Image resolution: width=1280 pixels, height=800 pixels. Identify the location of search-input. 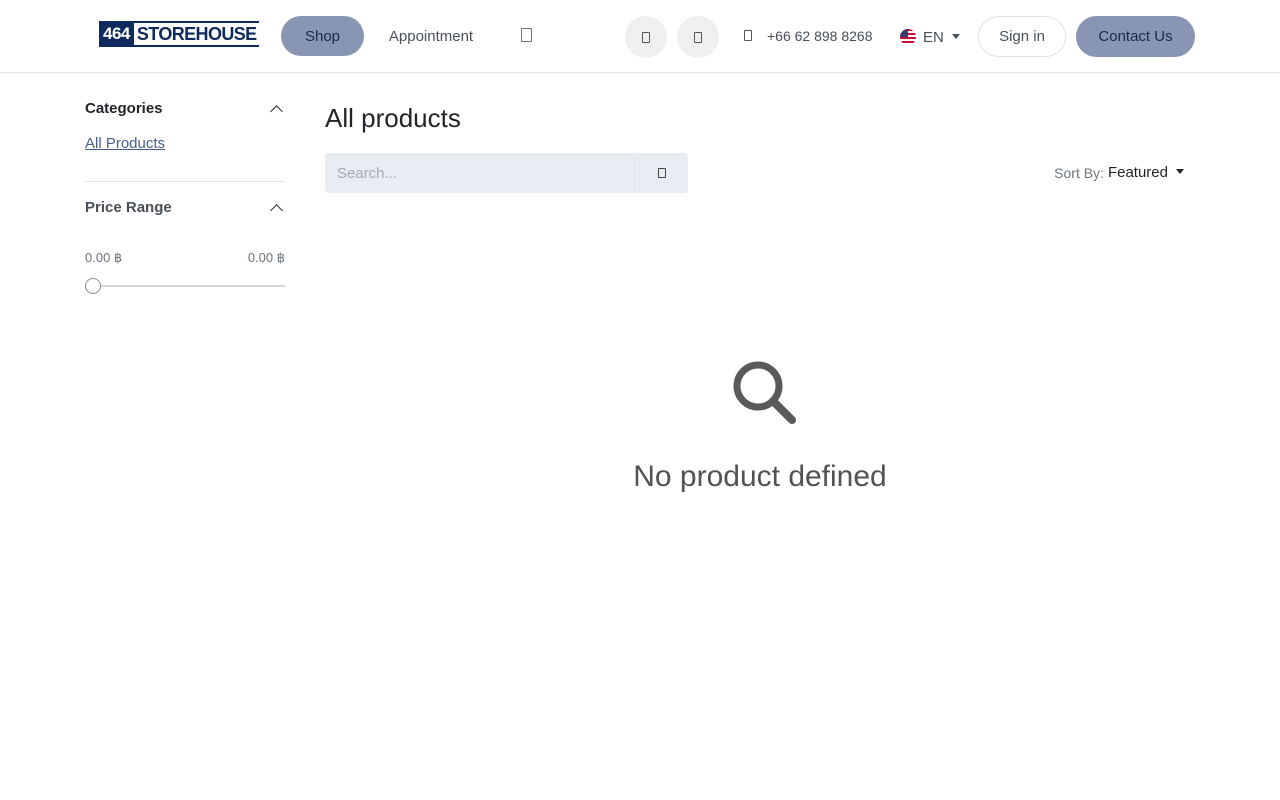
(479, 173).